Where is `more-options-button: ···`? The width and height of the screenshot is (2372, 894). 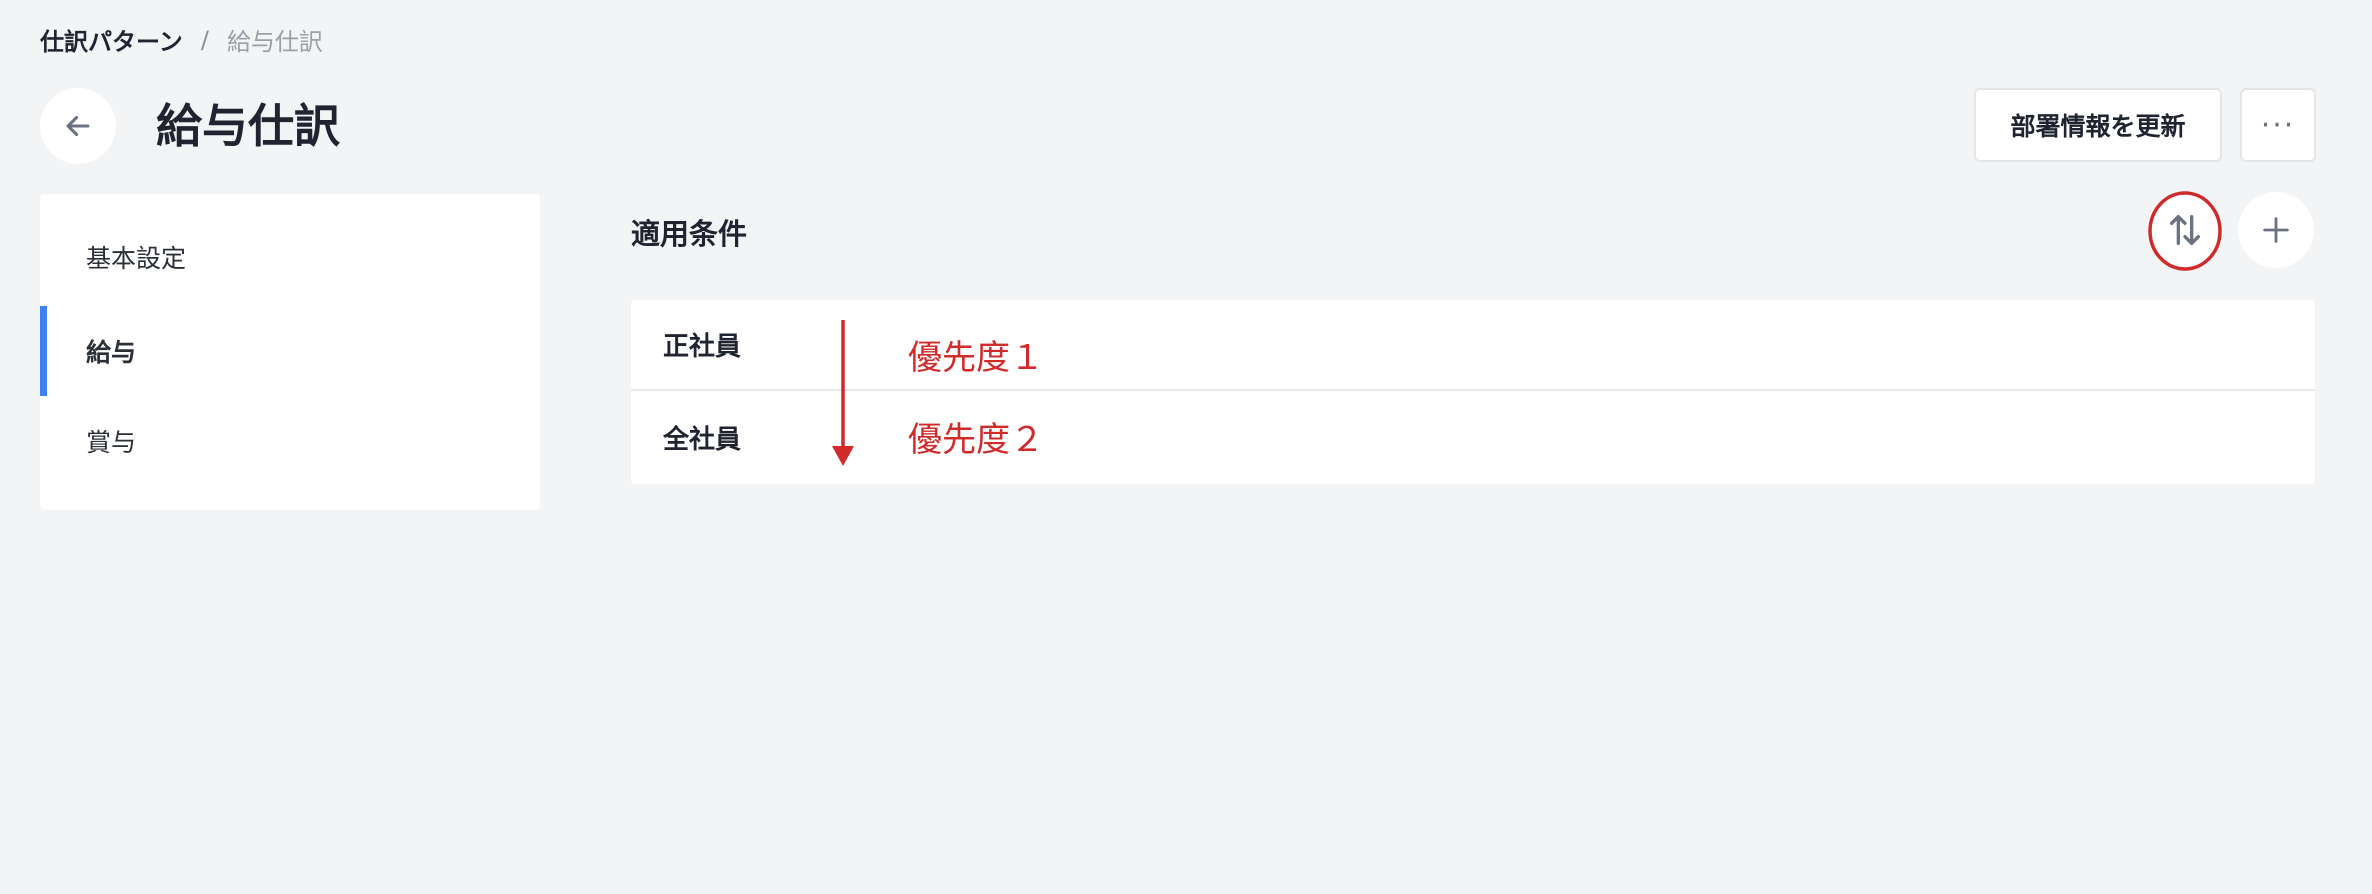 more-options-button: ··· is located at coordinates (2278, 125).